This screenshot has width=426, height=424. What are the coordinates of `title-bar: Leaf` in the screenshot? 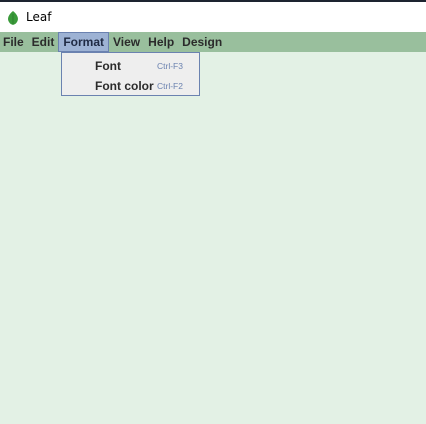 It's located at (213, 17).